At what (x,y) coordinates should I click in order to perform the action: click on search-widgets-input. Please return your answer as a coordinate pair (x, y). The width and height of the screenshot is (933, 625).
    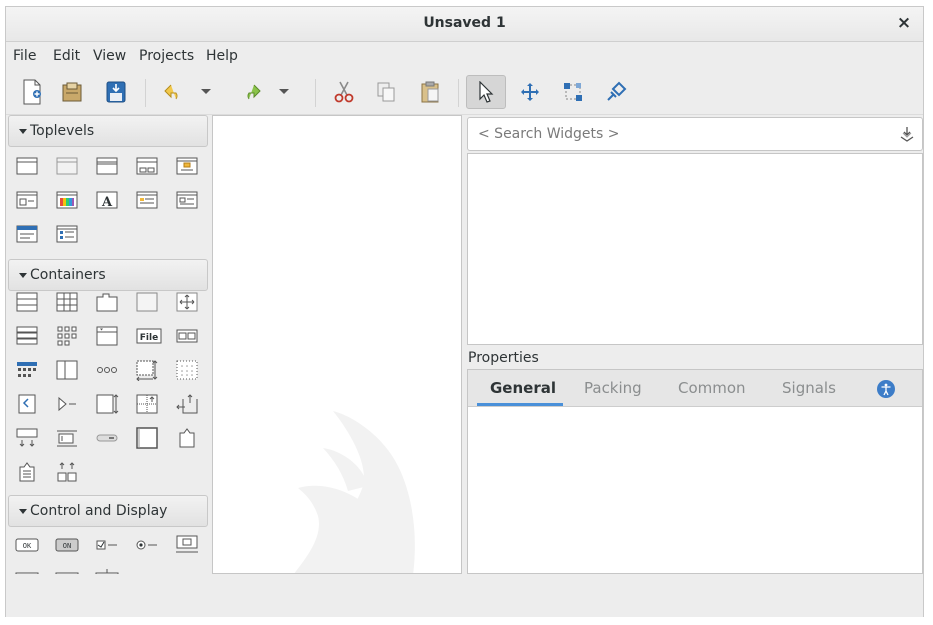
    Looking at the image, I should click on (678, 134).